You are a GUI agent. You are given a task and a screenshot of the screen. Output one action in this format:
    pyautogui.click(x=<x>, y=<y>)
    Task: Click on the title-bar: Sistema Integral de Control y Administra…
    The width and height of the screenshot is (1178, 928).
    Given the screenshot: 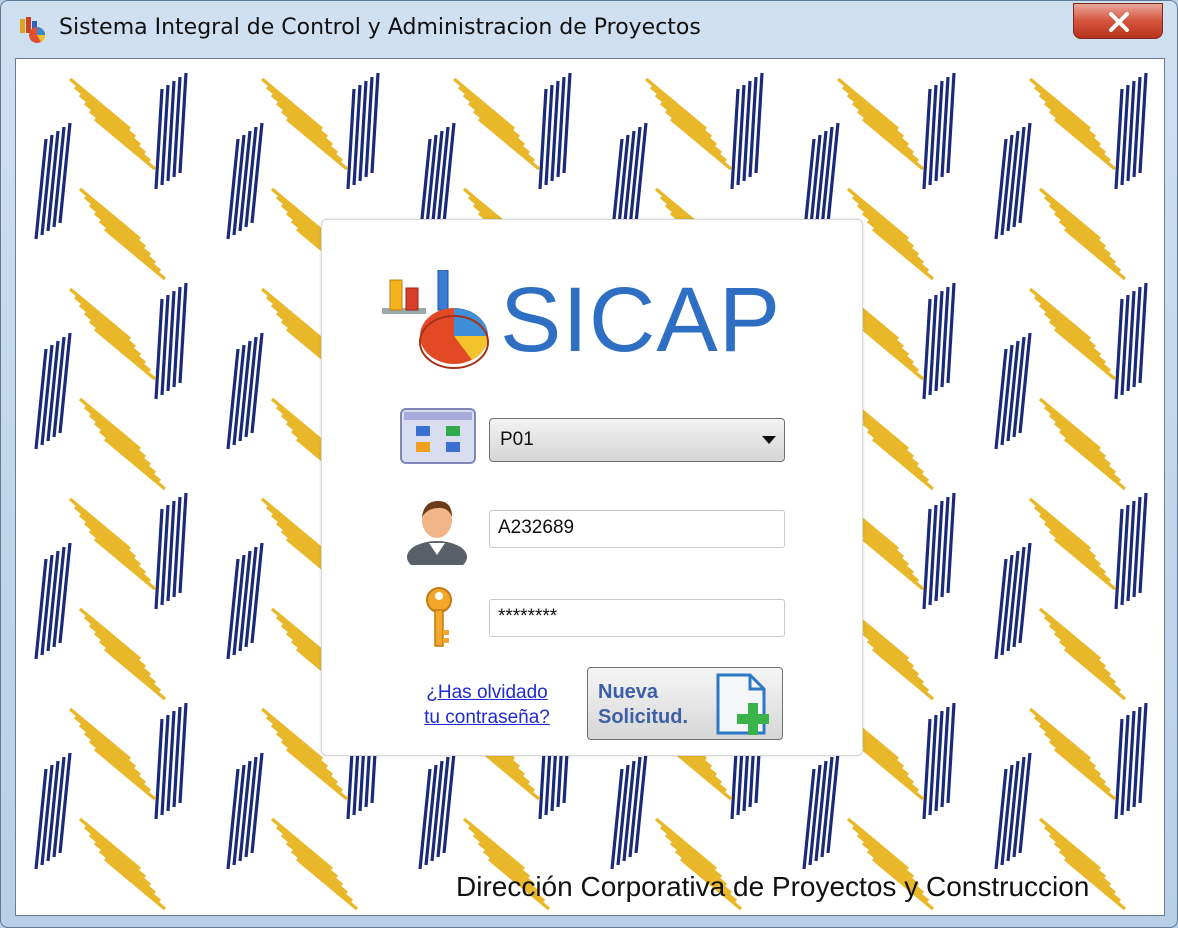 What is the action you would take?
    pyautogui.click(x=589, y=28)
    